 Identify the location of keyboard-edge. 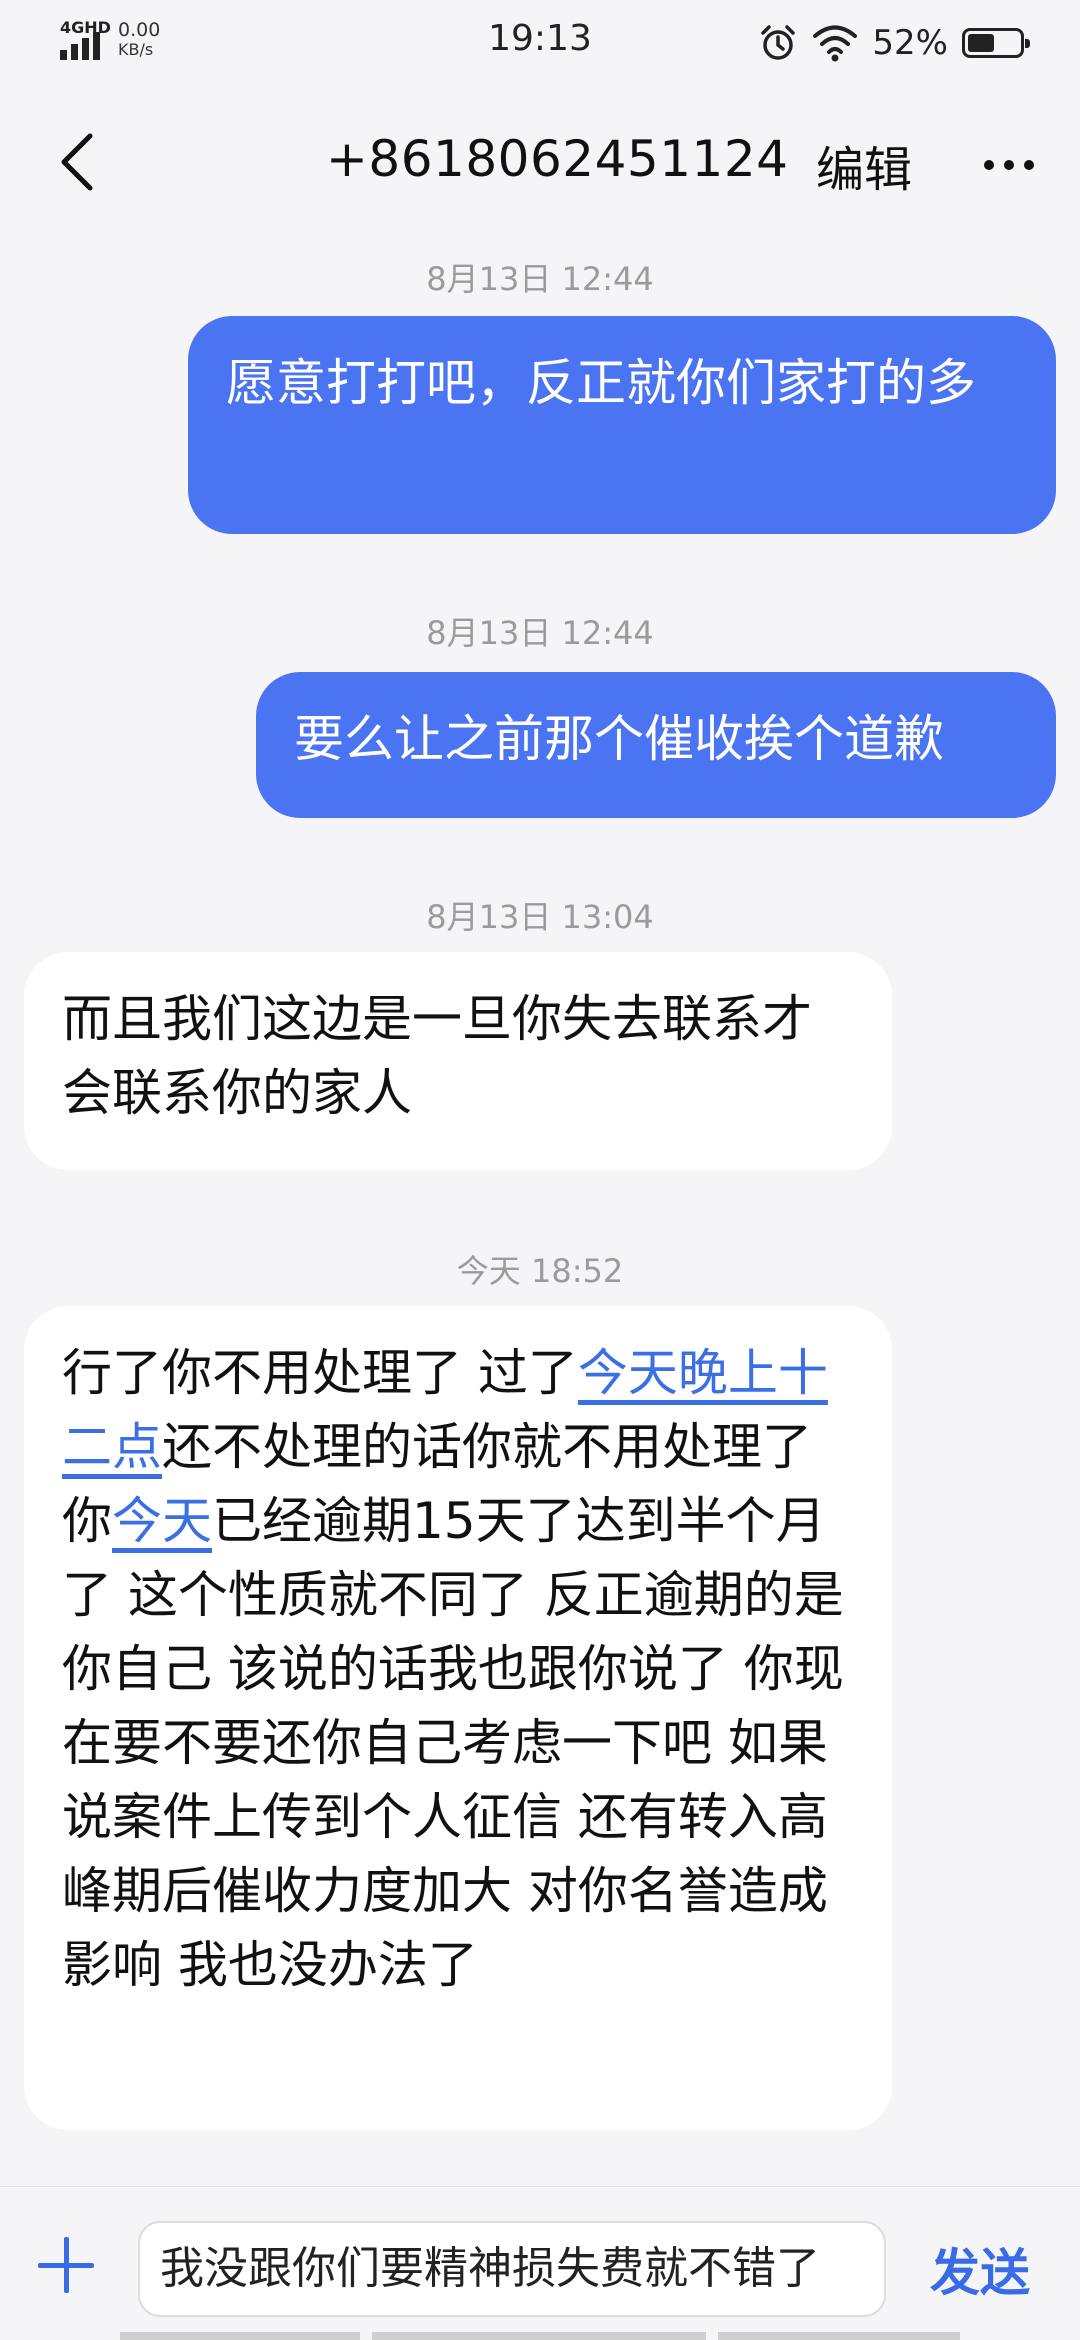
(540, 2336).